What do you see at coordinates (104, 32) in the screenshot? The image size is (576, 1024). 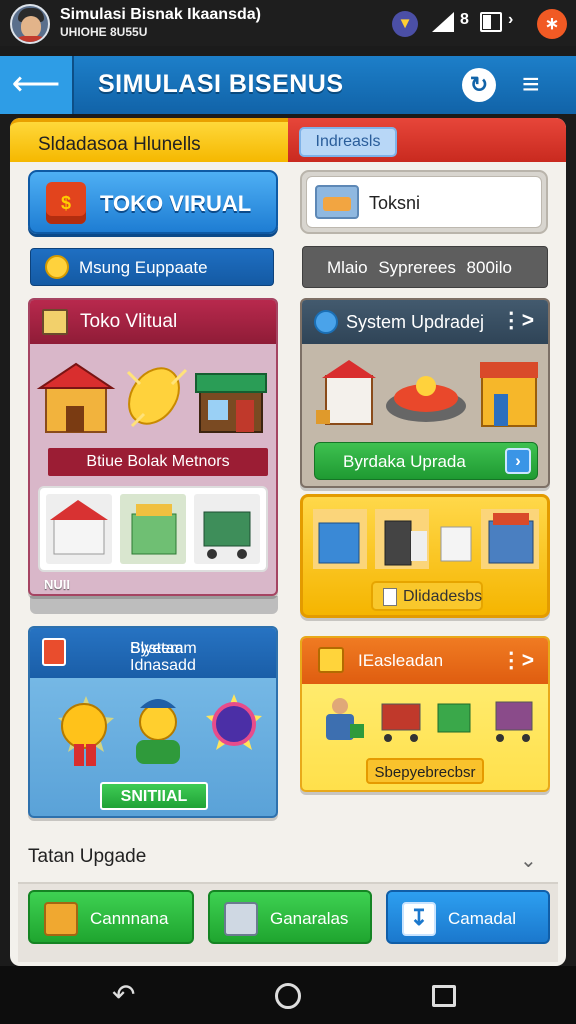 I see `app-subtitle: UHIOHE 8U55U` at bounding box center [104, 32].